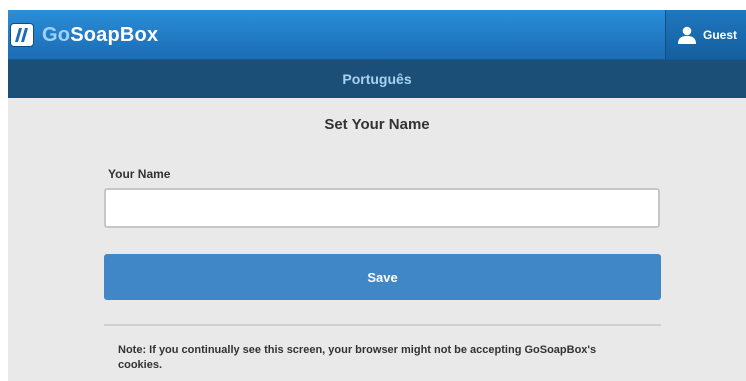  Describe the element at coordinates (382, 277) in the screenshot. I see `save-button: Save` at that location.